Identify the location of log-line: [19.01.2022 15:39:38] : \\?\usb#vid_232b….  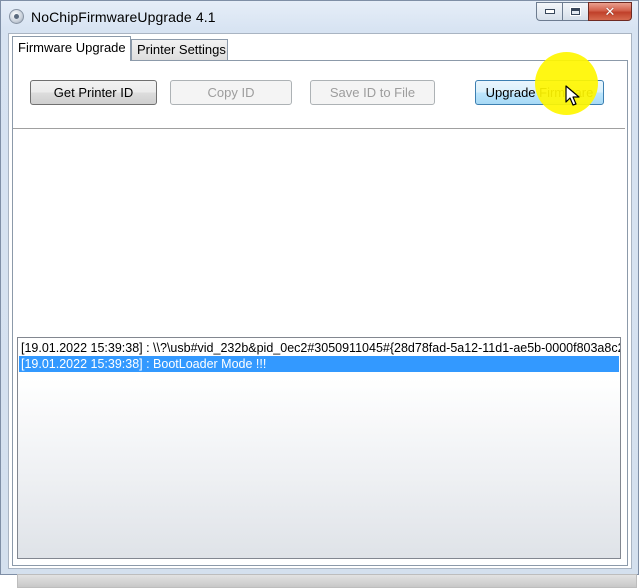
(319, 348).